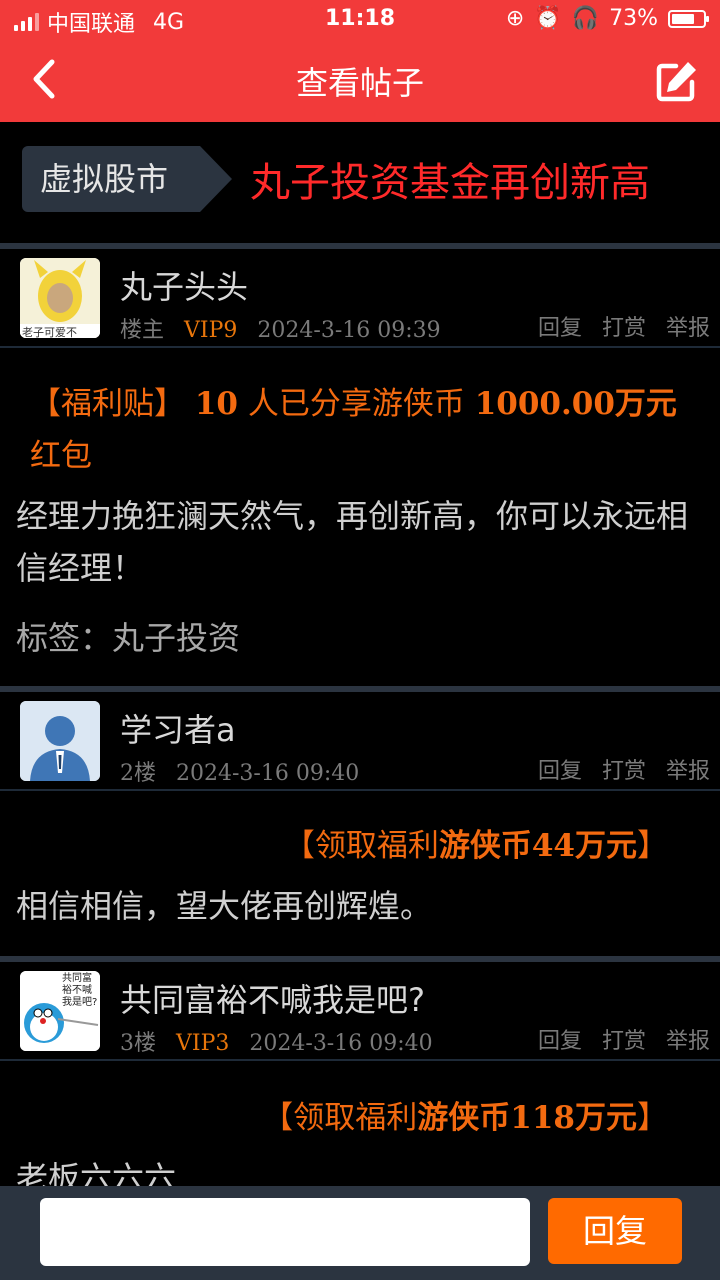 The height and width of the screenshot is (1280, 720). I want to click on headphones-icon: 🎧, so click(585, 18).